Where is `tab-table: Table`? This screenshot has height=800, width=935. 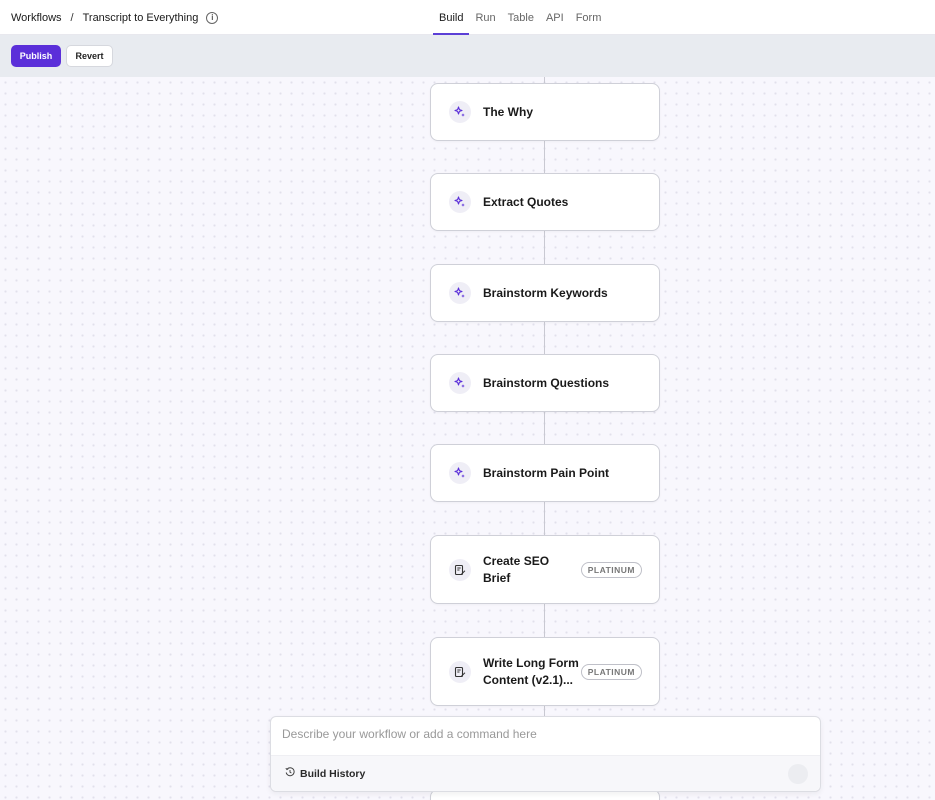 tab-table: Table is located at coordinates (521, 17).